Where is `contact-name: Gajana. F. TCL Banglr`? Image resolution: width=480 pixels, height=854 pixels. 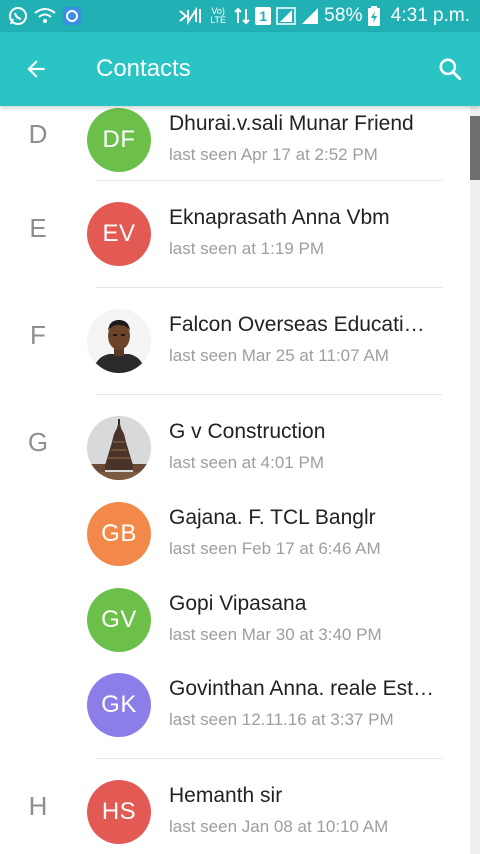
contact-name: Gajana. F. TCL Banglr is located at coordinates (272, 517).